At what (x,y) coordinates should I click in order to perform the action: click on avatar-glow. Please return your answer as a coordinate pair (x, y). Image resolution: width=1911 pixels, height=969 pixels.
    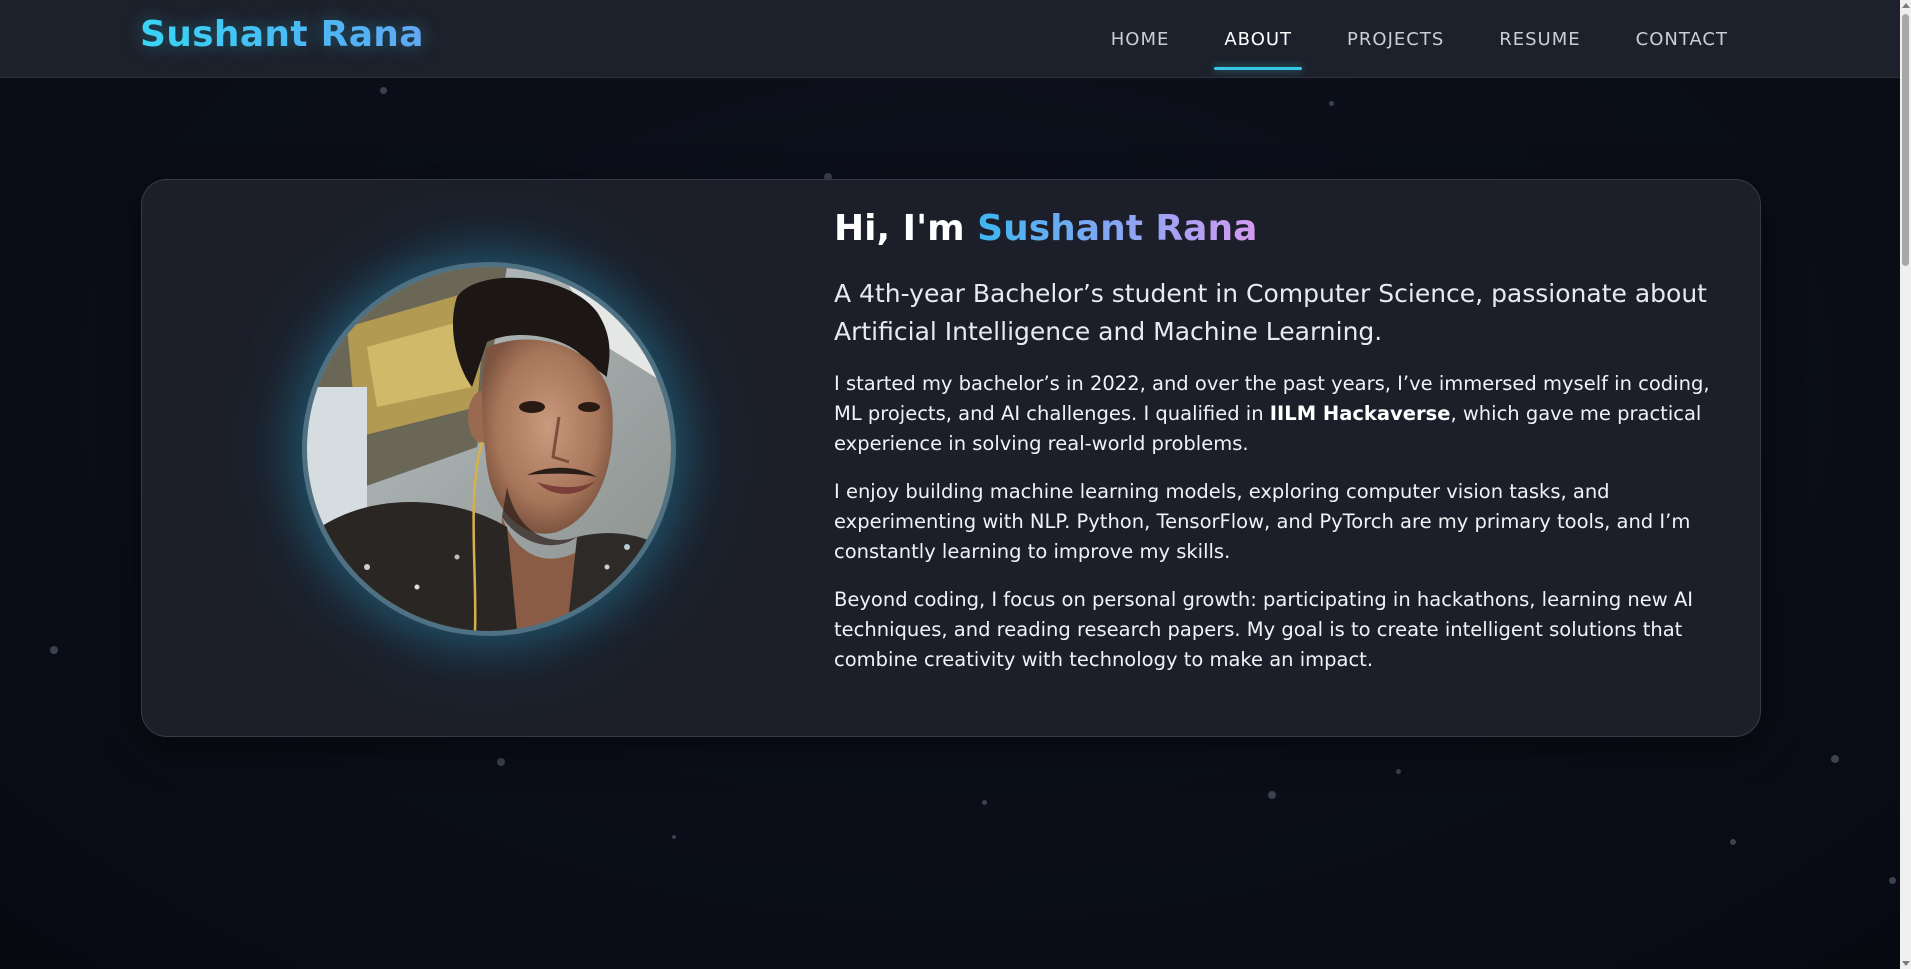
    Looking at the image, I should click on (489, 449).